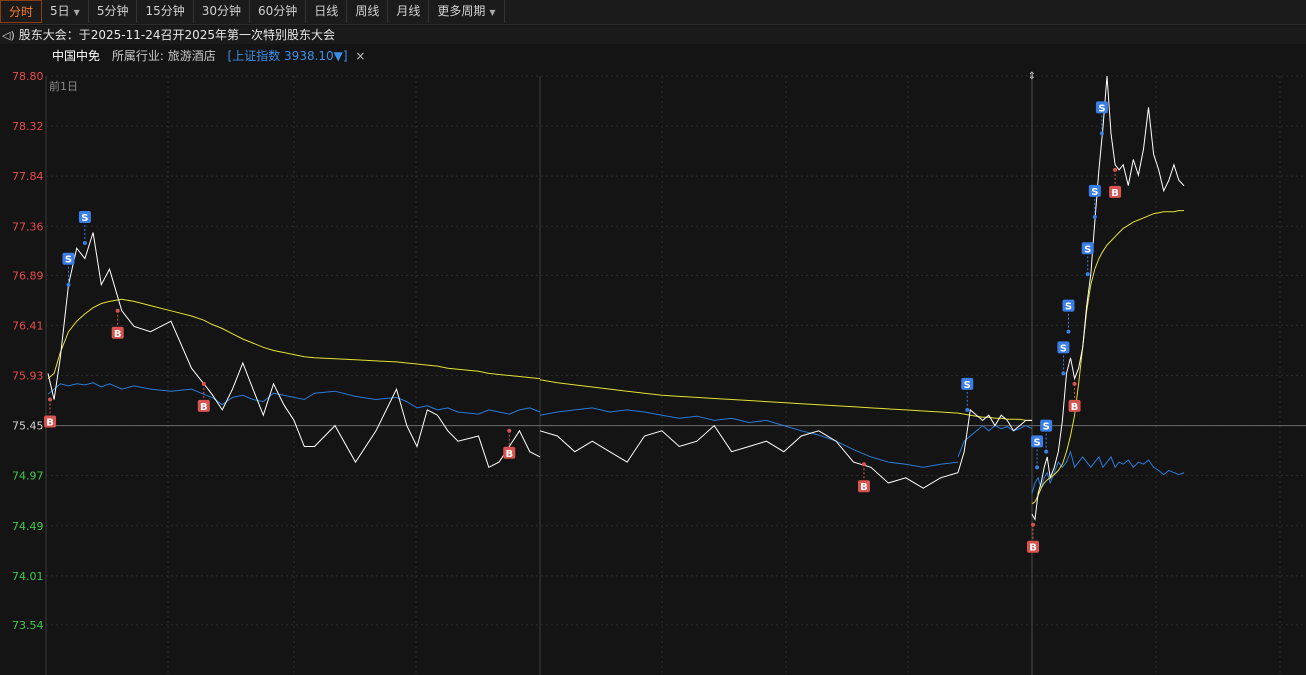  What do you see at coordinates (28, 376) in the screenshot?
I see `y-tick-label: 75.93` at bounding box center [28, 376].